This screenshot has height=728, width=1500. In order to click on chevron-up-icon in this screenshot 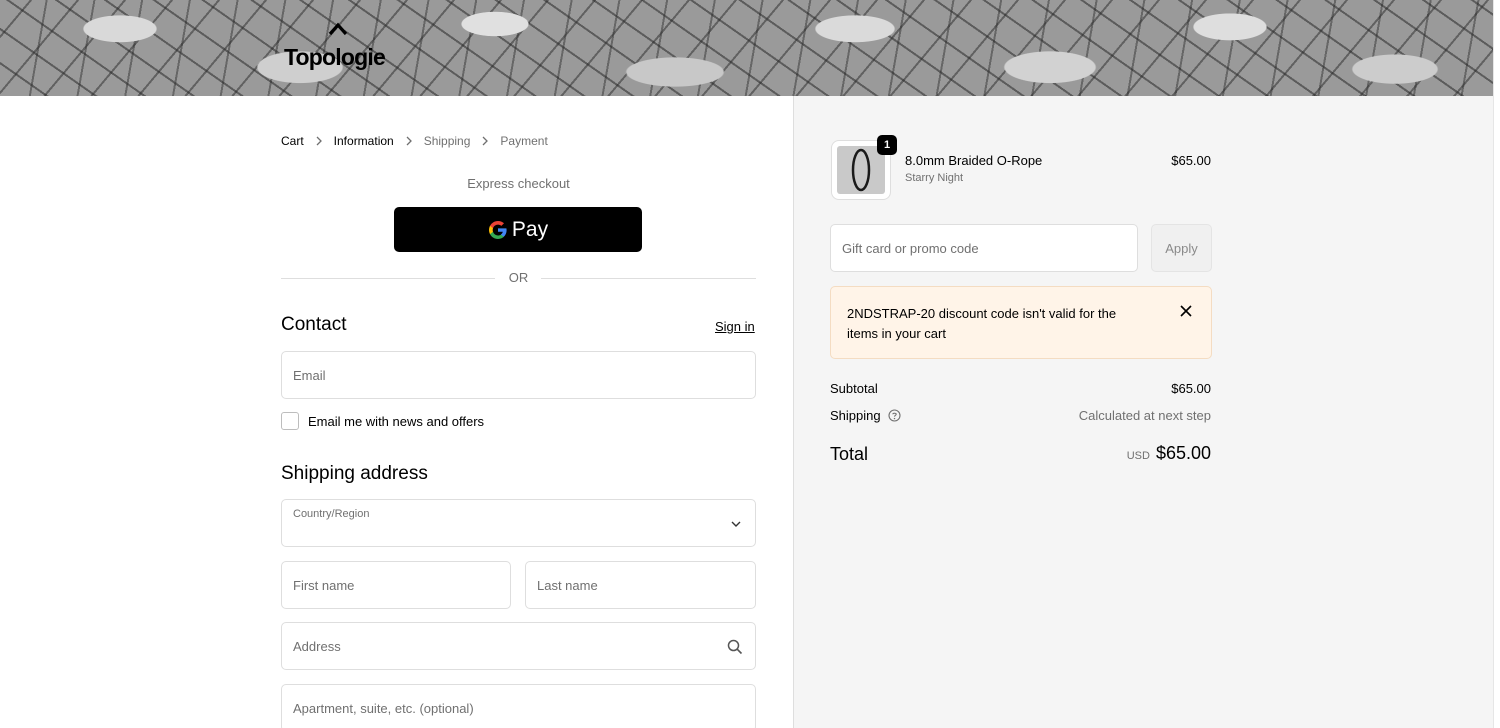, I will do `click(338, 29)`.